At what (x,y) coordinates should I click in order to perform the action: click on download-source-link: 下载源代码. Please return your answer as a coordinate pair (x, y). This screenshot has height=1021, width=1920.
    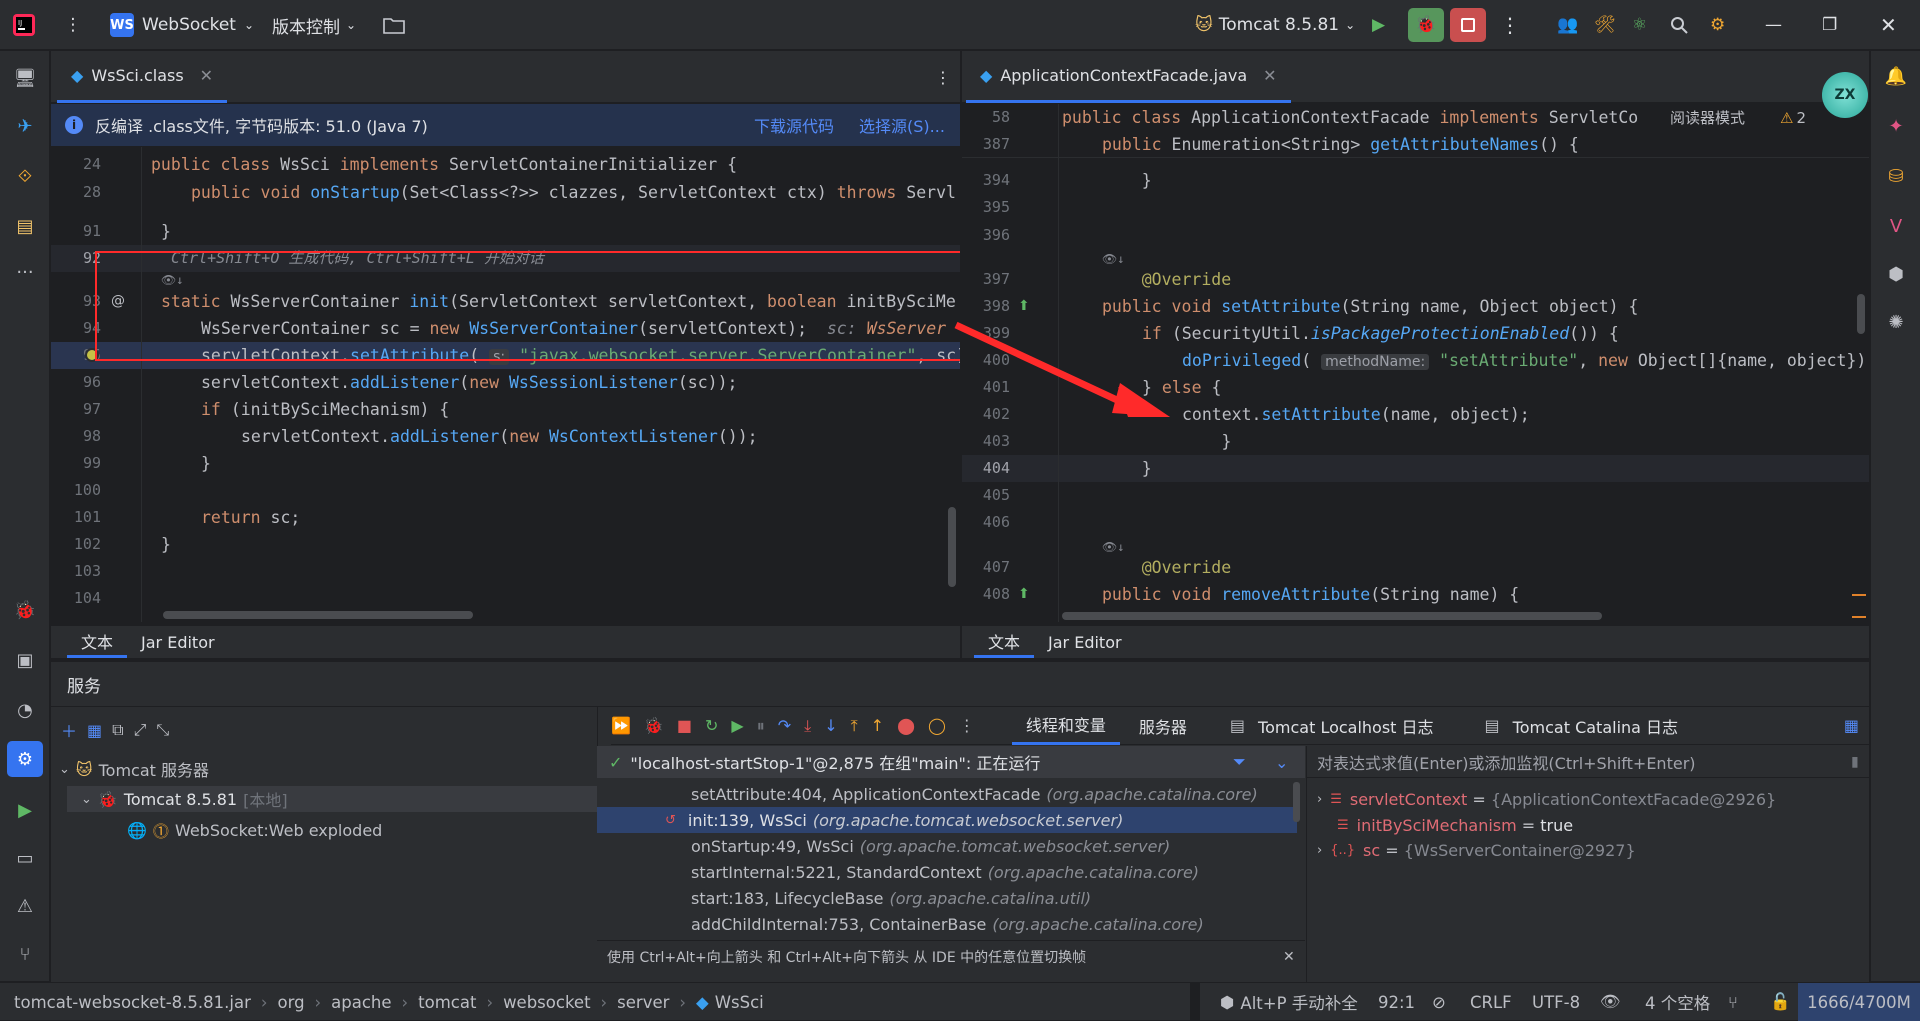
    Looking at the image, I should click on (794, 125).